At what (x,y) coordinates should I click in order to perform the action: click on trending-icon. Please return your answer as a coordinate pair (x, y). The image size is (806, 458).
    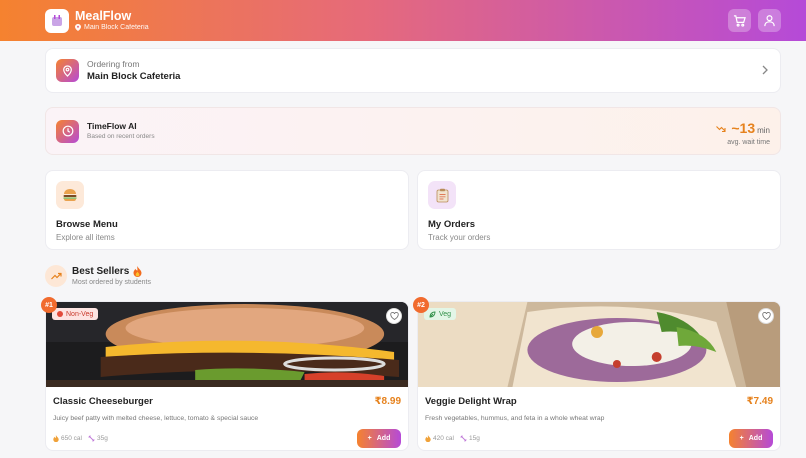
    Looking at the image, I should click on (56, 276).